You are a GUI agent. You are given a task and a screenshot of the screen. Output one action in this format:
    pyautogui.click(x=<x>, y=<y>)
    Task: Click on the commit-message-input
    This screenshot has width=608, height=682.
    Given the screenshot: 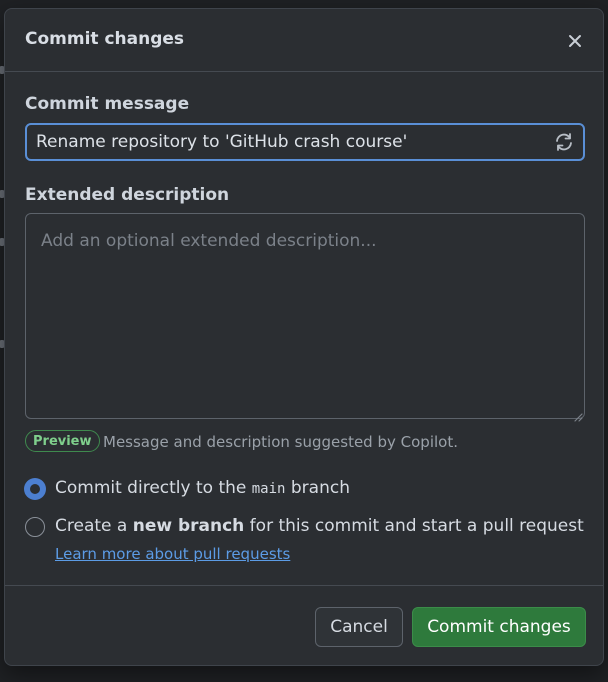 What is the action you would take?
    pyautogui.click(x=305, y=142)
    